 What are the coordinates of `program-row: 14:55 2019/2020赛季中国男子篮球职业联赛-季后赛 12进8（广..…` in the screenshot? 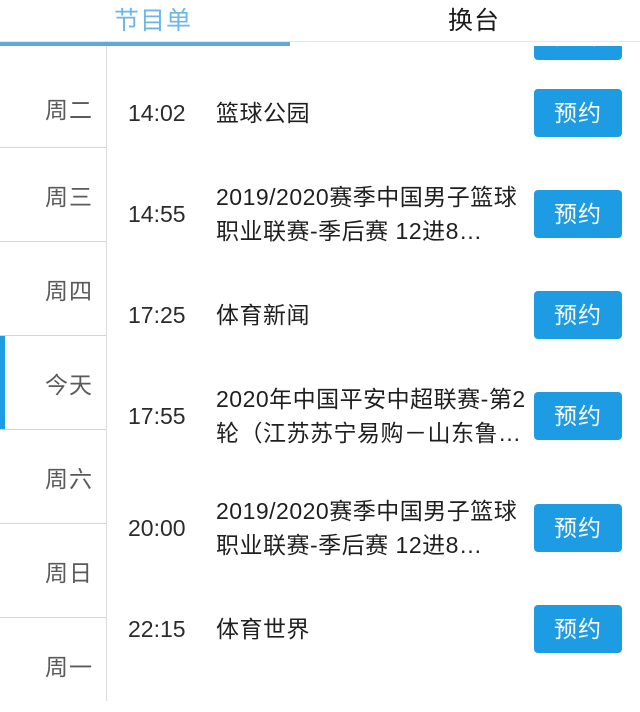 It's located at (374, 214).